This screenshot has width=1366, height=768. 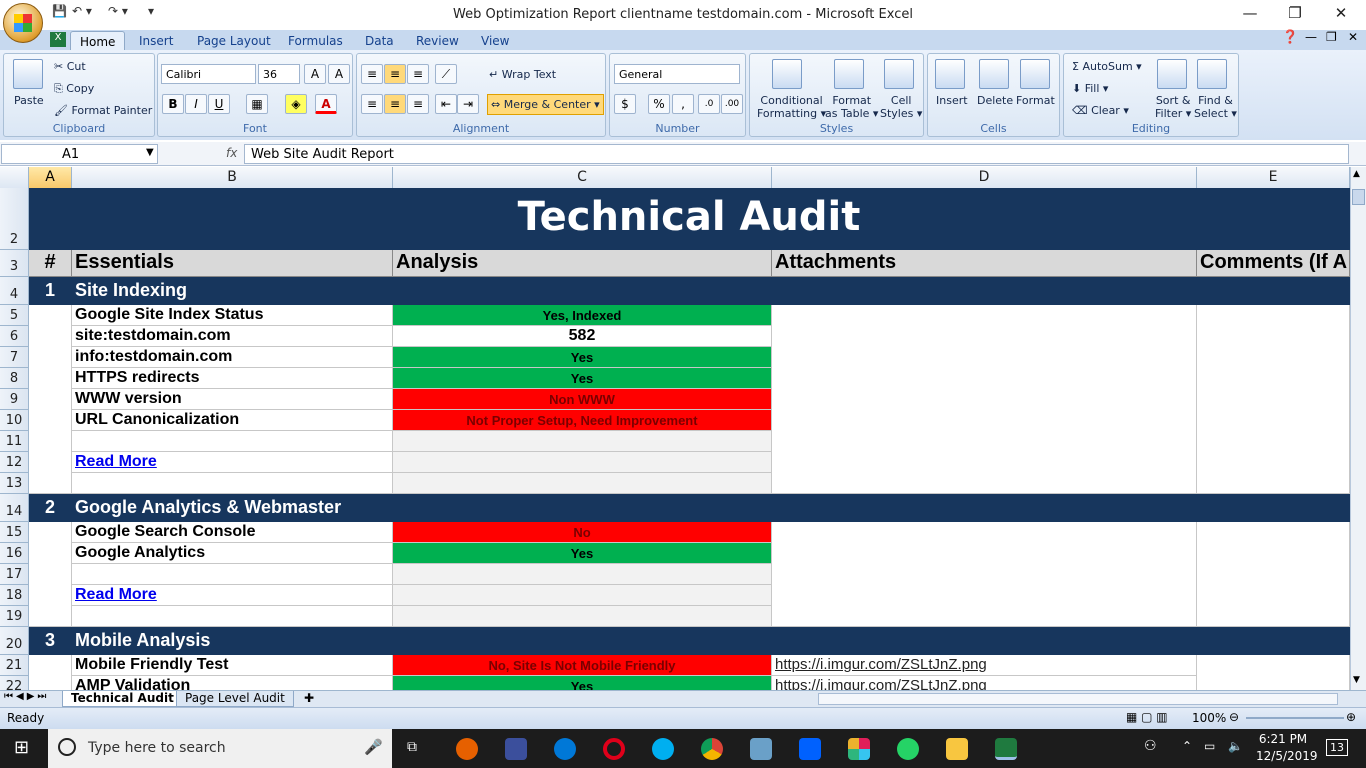 What do you see at coordinates (150, 152) in the screenshot?
I see `name-box-dropdown-icon: ▼` at bounding box center [150, 152].